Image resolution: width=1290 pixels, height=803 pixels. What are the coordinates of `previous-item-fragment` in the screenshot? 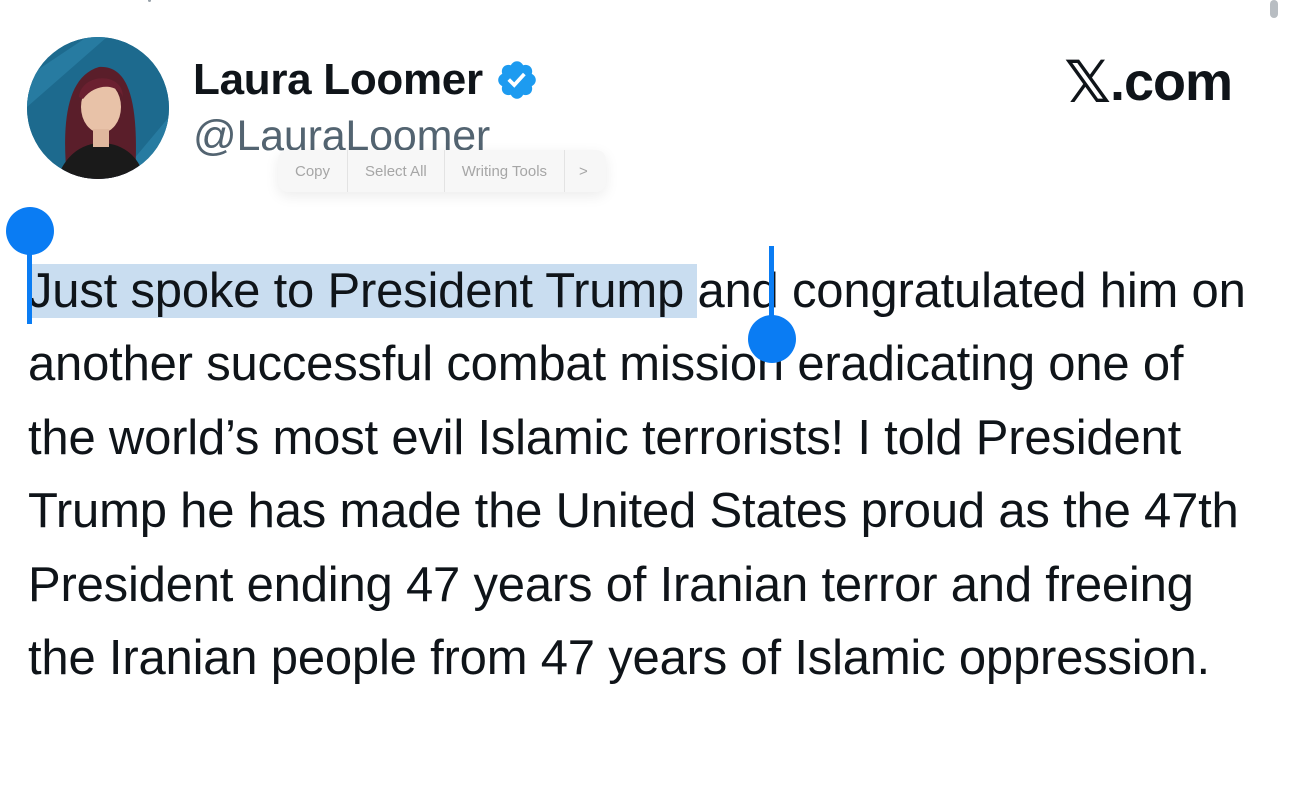 It's located at (240, 2).